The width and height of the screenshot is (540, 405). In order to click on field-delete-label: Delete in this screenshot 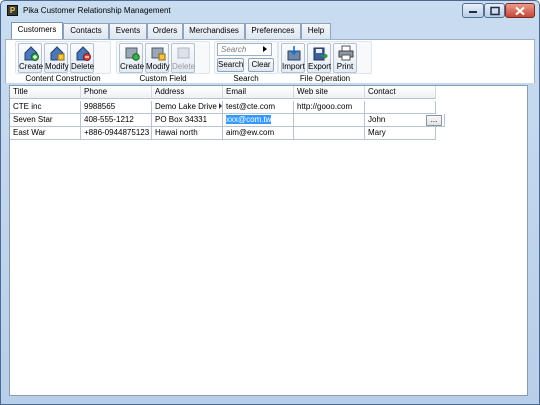, I will do `click(184, 66)`.